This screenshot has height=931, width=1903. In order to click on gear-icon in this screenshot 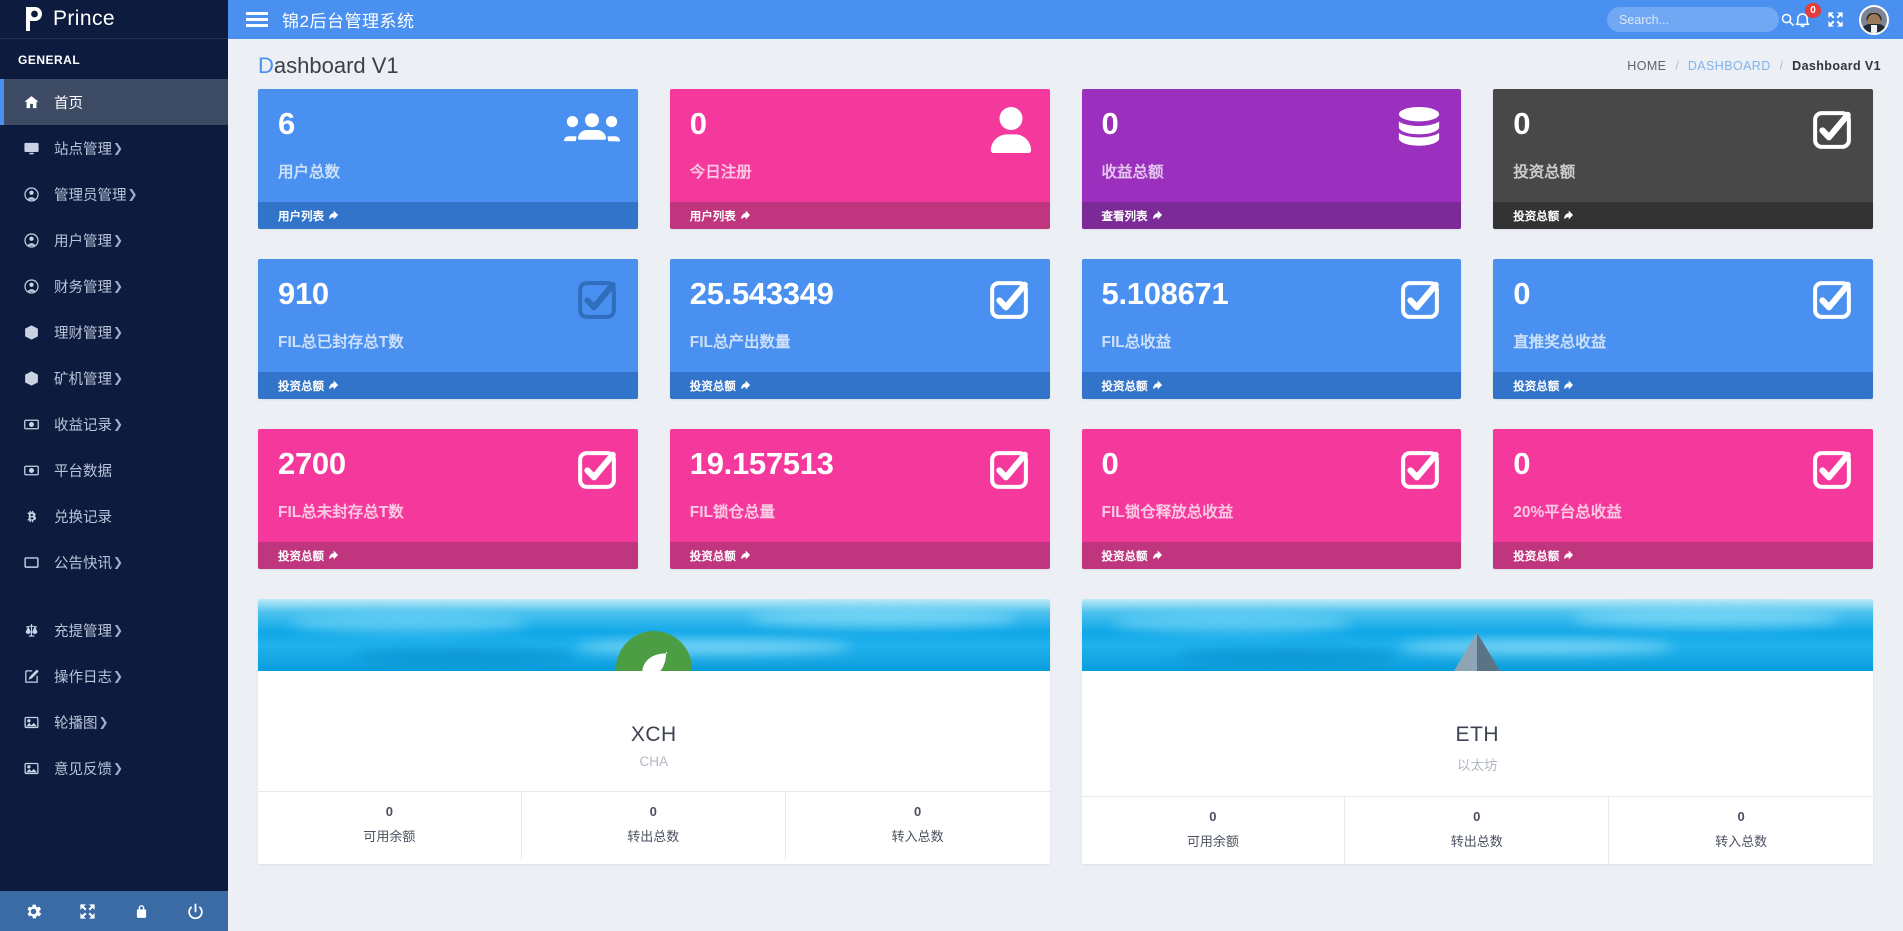, I will do `click(33, 911)`.